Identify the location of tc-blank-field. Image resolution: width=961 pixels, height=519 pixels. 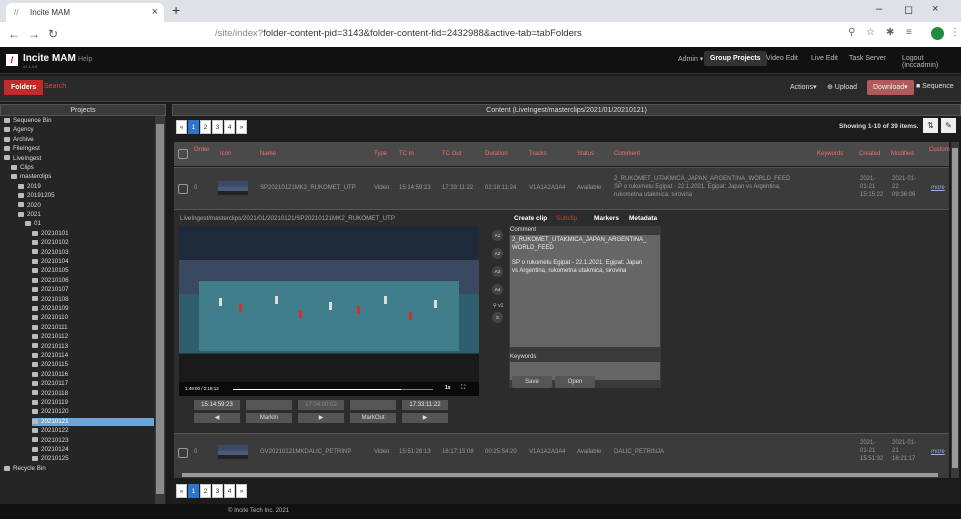
(269, 405).